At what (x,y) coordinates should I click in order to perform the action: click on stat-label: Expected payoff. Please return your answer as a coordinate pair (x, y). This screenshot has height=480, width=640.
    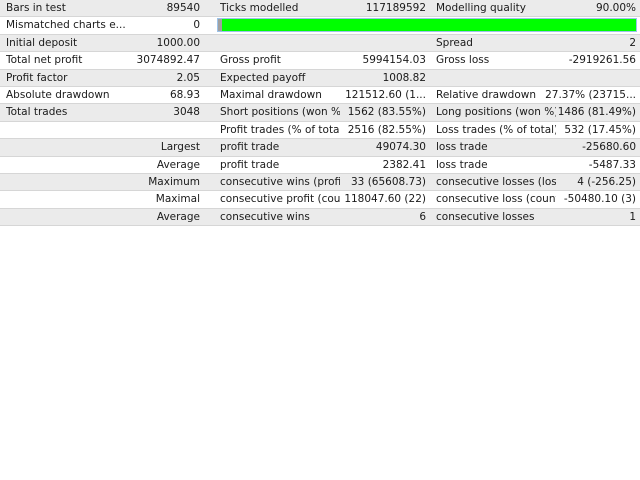
    Looking at the image, I should click on (263, 77).